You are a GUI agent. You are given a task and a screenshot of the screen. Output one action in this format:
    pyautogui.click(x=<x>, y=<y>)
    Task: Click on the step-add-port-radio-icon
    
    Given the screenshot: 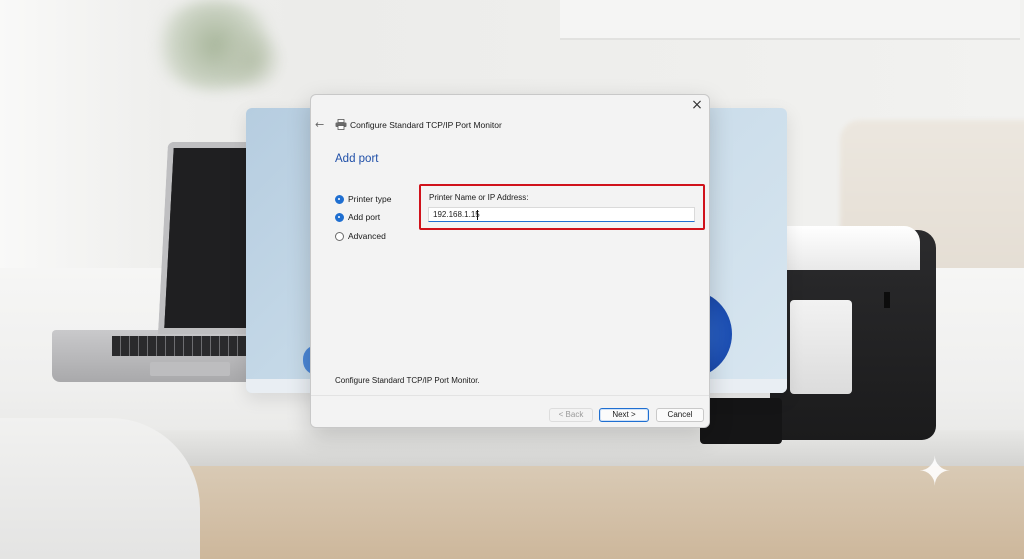 What is the action you would take?
    pyautogui.click(x=339, y=217)
    